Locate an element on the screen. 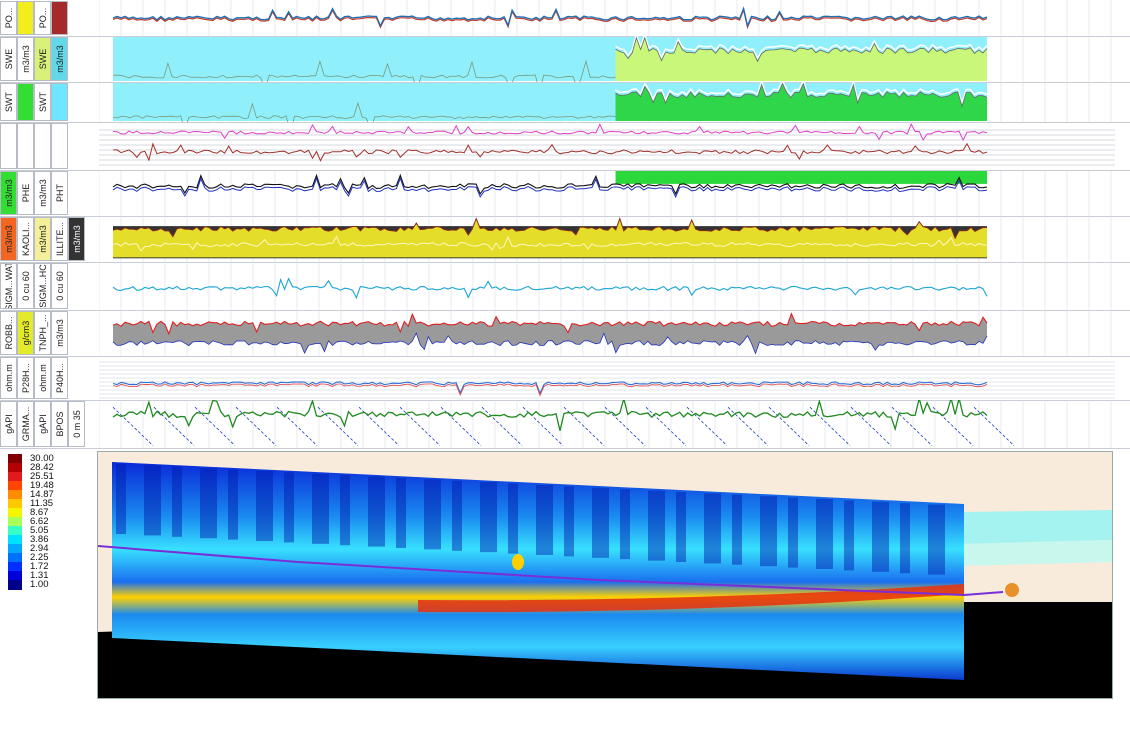 The height and width of the screenshot is (730, 1130). track-header-phe-0: m3/m3 is located at coordinates (8, 193).